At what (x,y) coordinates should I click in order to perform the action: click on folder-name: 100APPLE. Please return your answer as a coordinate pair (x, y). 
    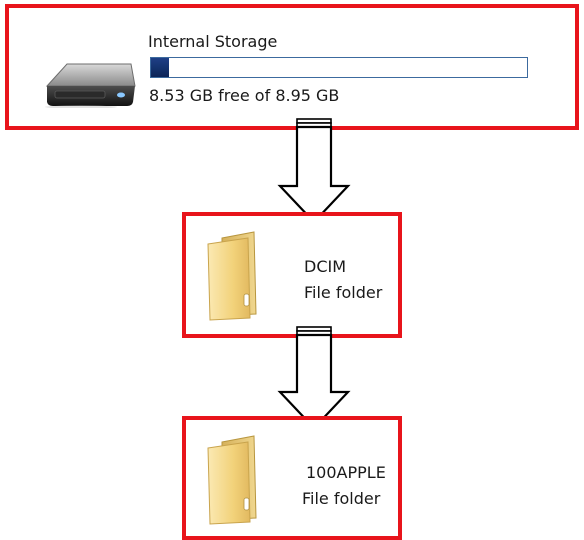
    Looking at the image, I should click on (346, 472).